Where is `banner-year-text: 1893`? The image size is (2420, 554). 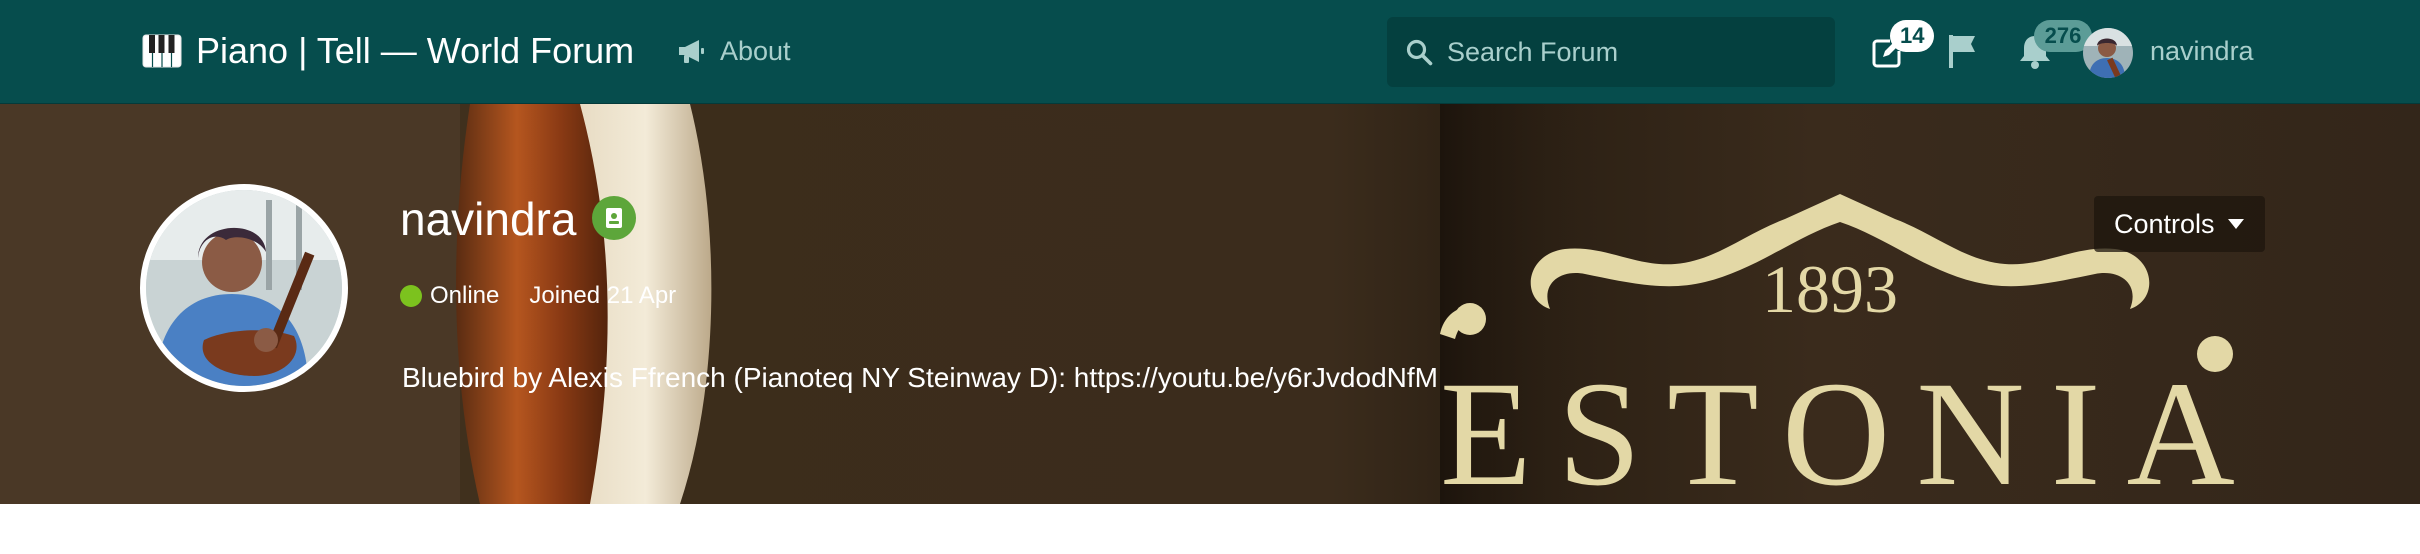
banner-year-text: 1893 is located at coordinates (1830, 289).